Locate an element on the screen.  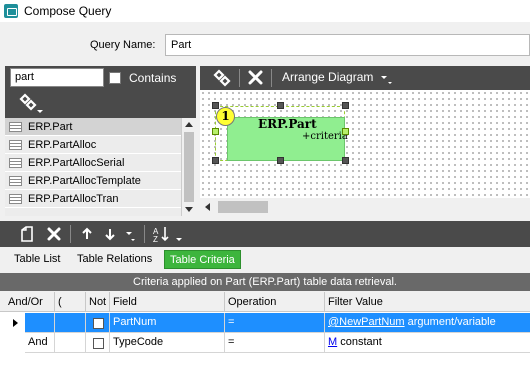
svg-text: Z is located at coordinates (155, 239).